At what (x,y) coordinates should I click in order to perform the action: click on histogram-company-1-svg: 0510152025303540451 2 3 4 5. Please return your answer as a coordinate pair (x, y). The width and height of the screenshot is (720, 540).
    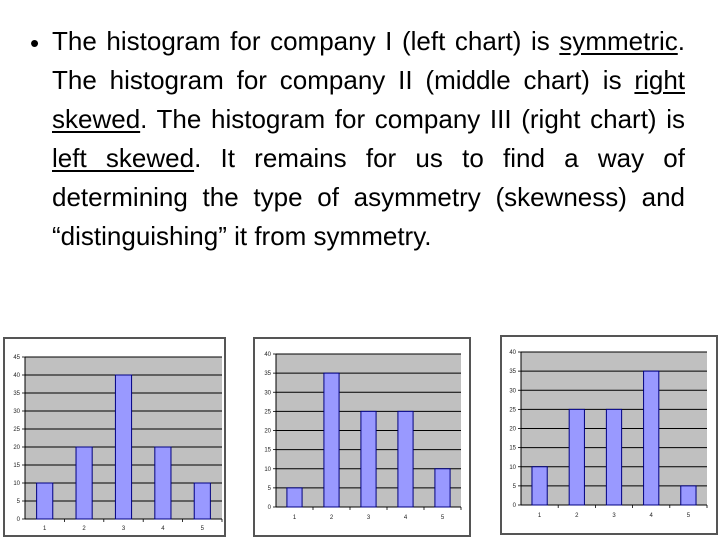
    Looking at the image, I should click on (118, 443).